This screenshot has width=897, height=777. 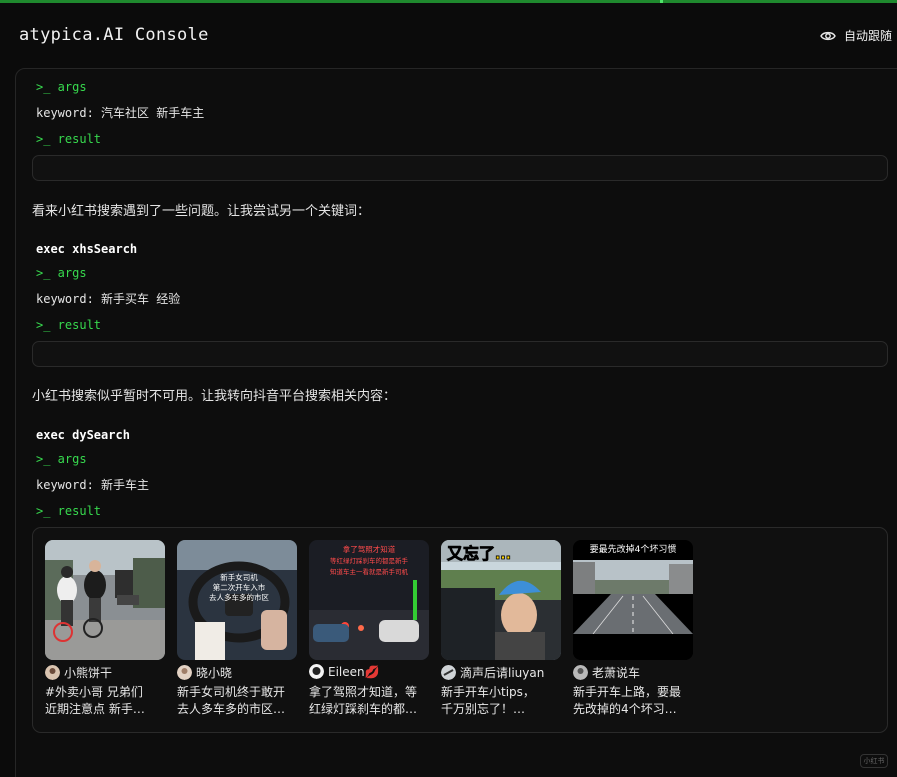 What do you see at coordinates (506, 672) in the screenshot?
I see `video-author: 滴声后请liuyan` at bounding box center [506, 672].